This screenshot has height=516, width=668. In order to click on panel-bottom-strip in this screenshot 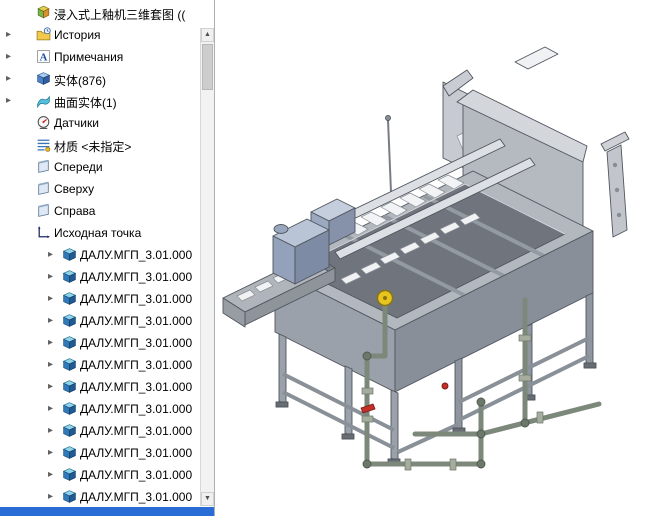, I will do `click(107, 511)`.